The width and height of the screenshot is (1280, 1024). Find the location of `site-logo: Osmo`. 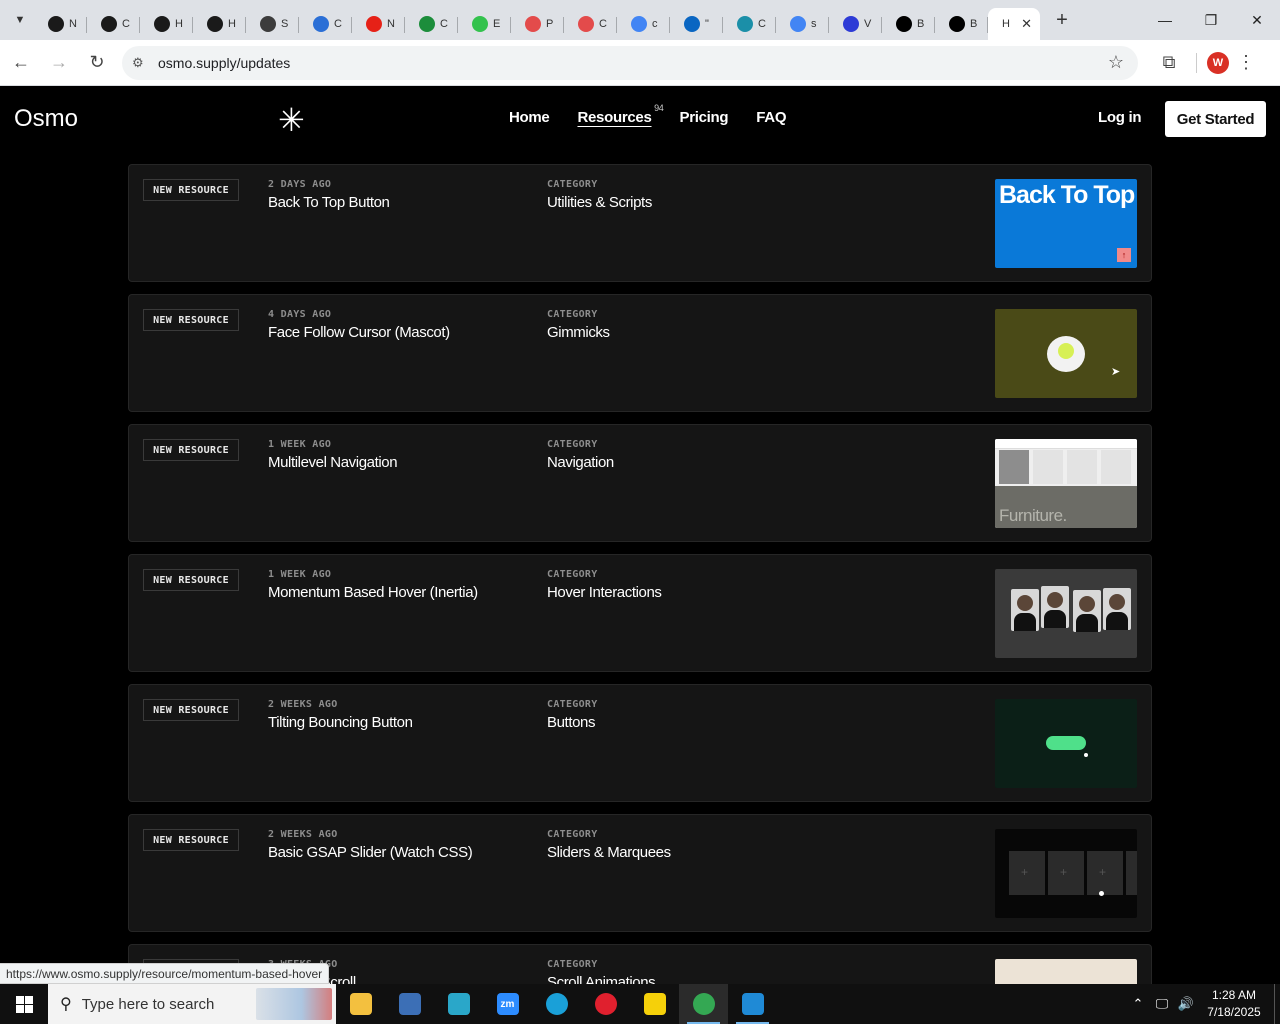

site-logo: Osmo is located at coordinates (46, 119).